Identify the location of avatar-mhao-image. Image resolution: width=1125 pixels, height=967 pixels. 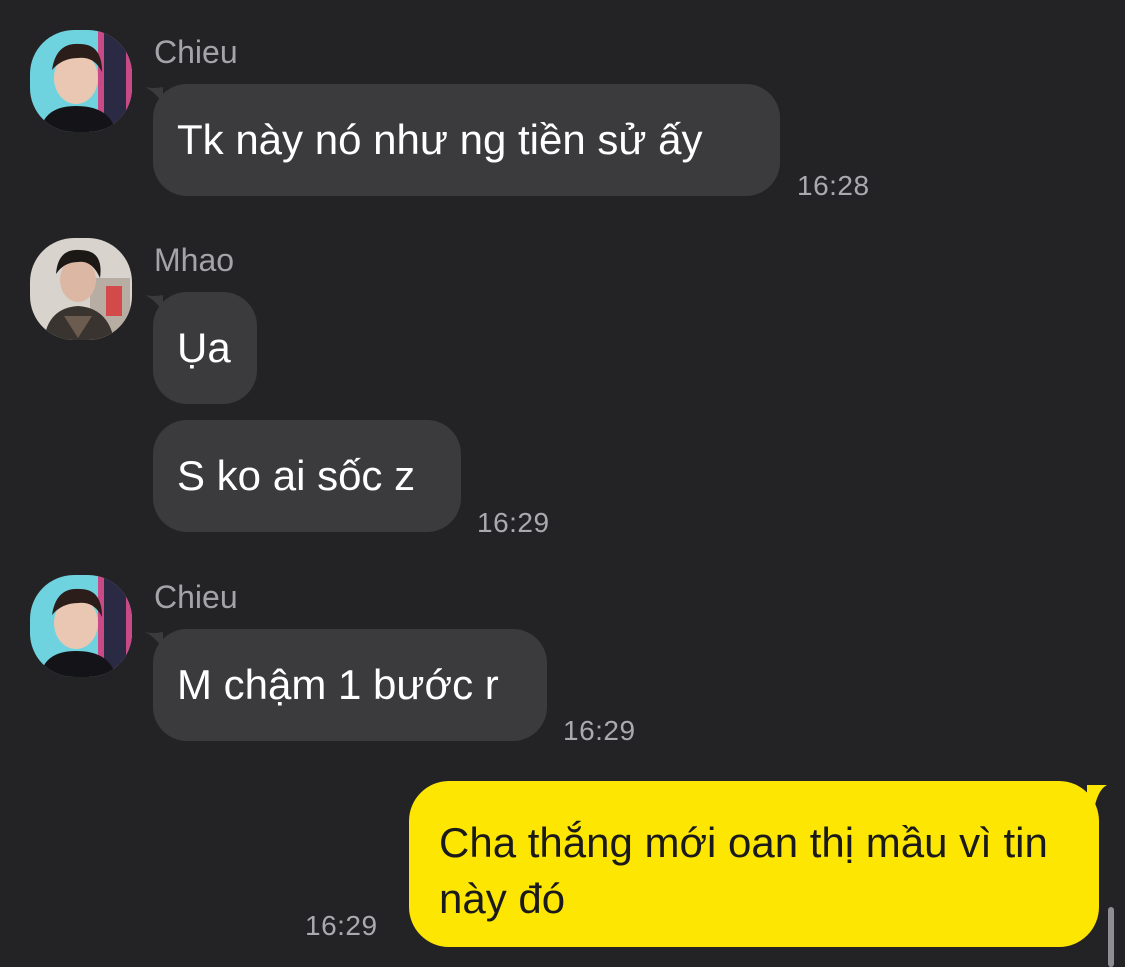
(81, 289).